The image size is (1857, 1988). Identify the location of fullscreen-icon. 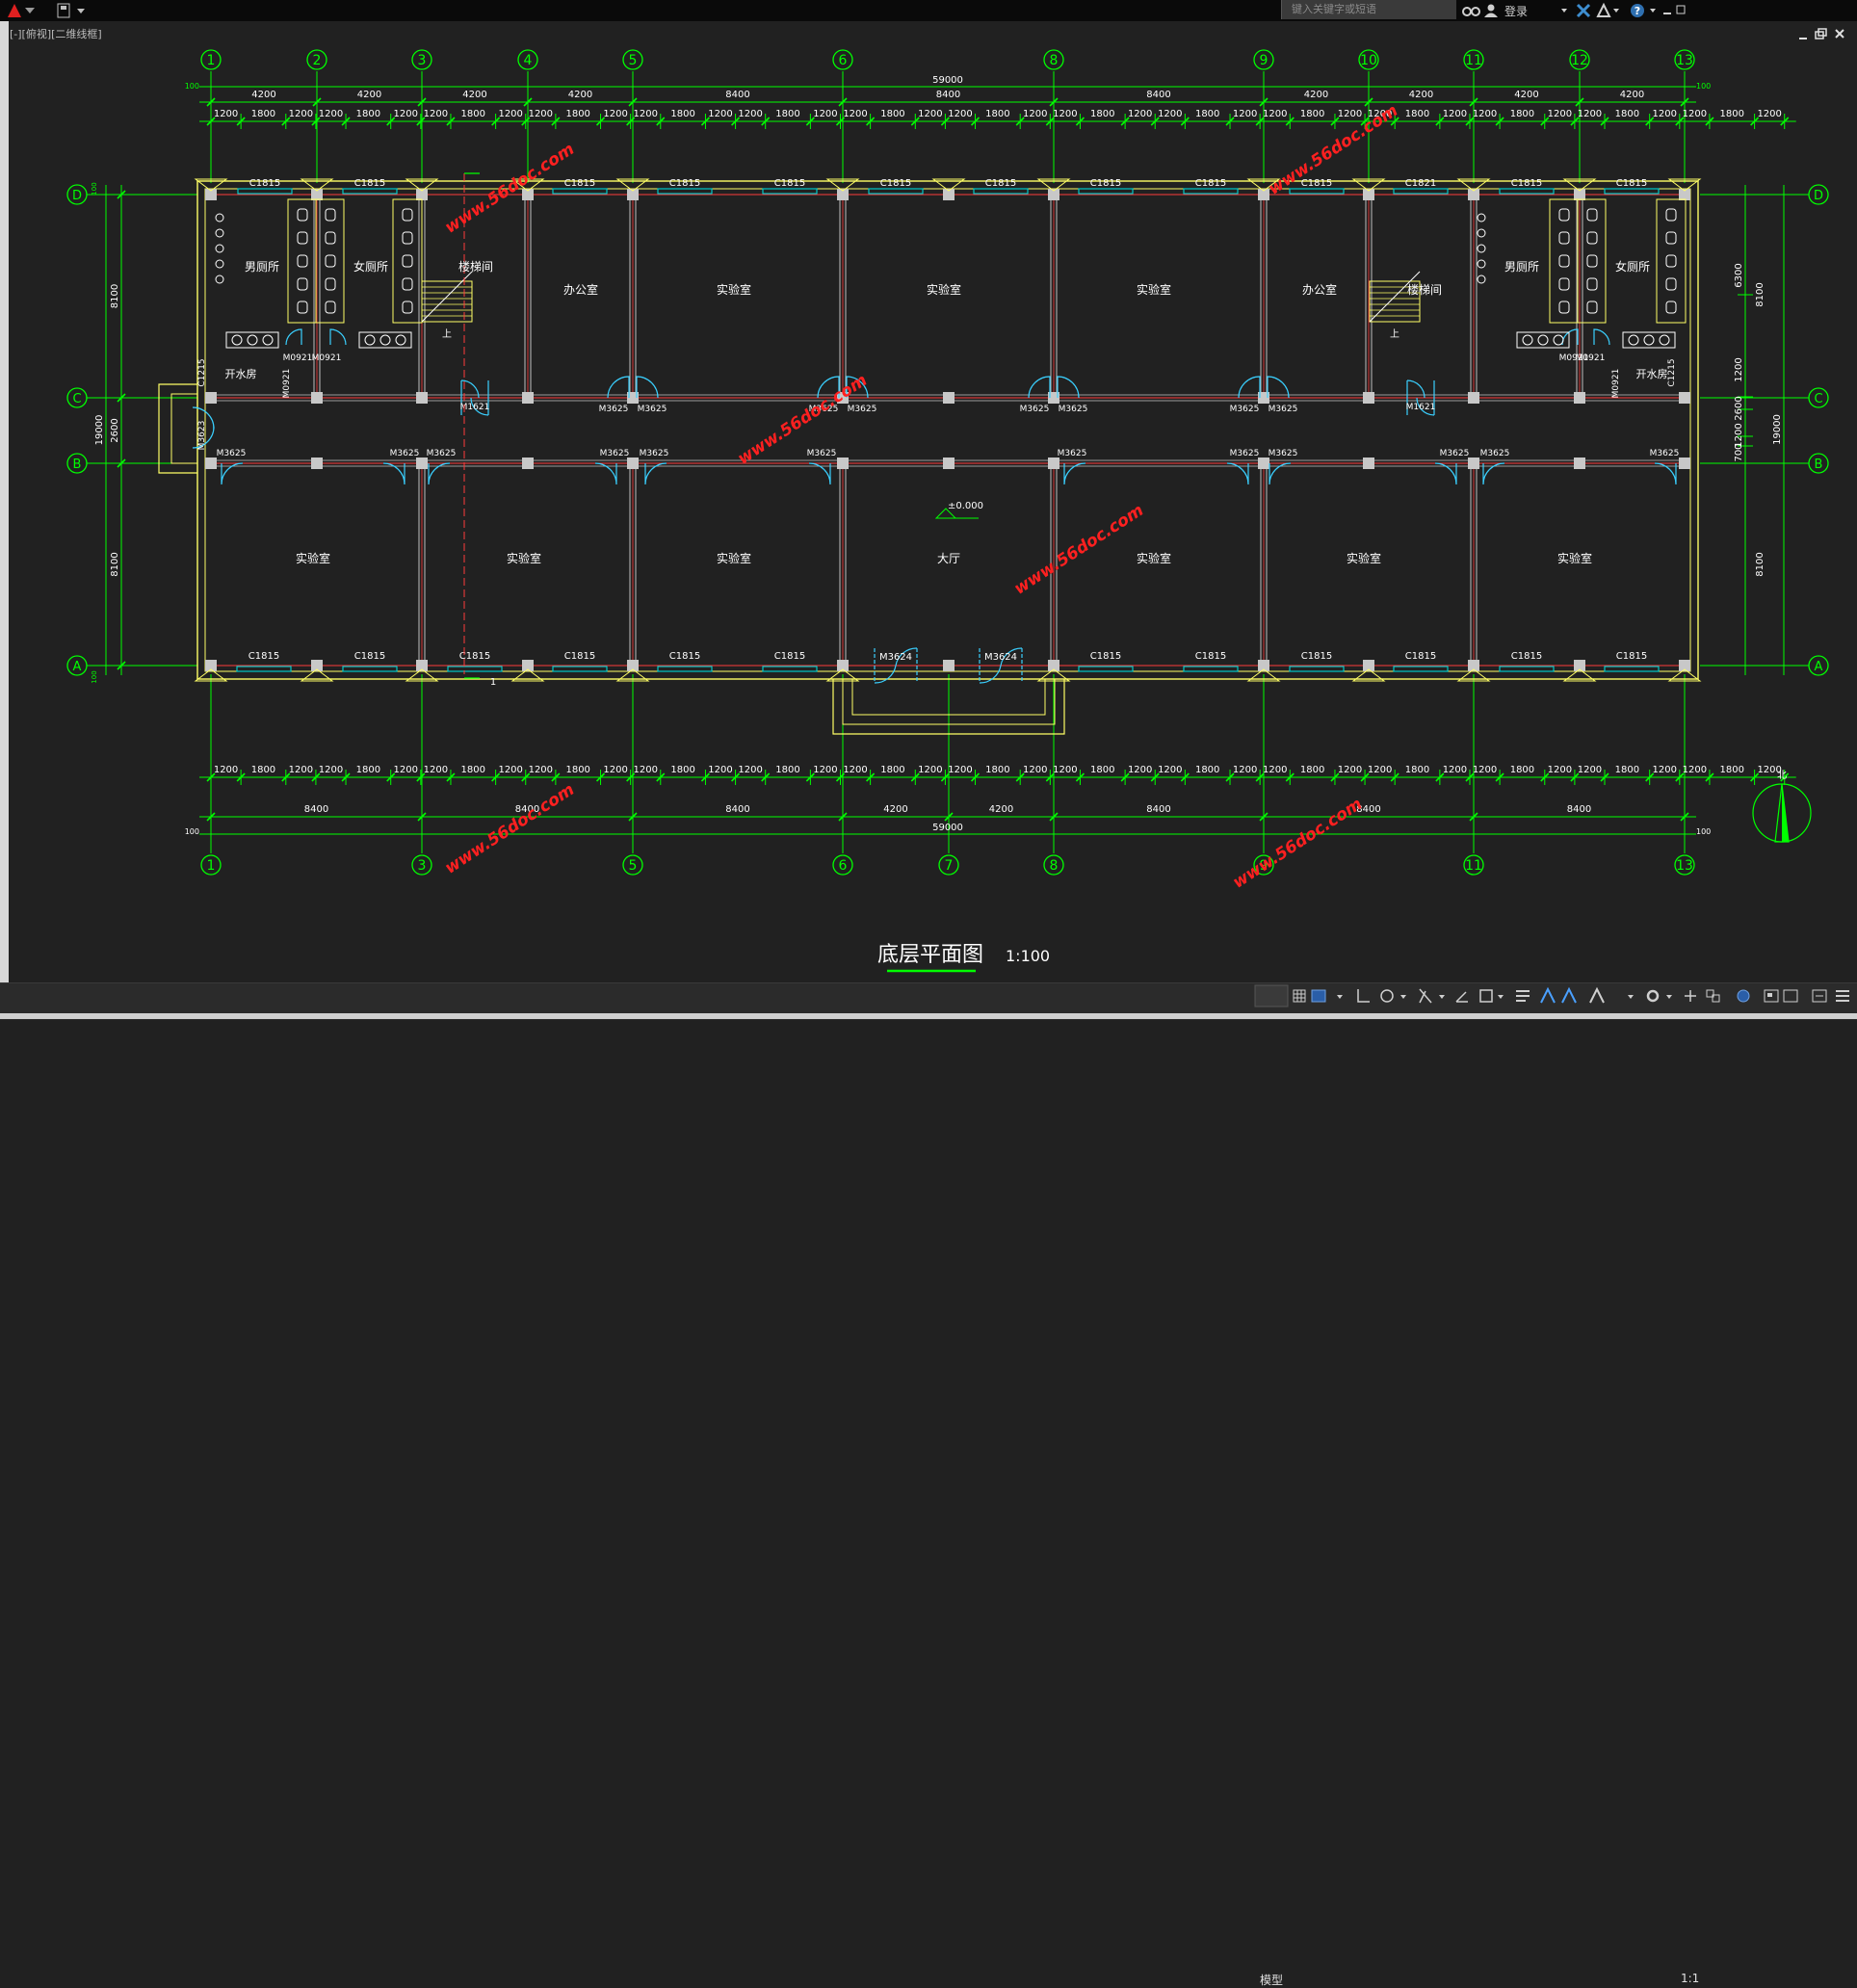
(1820, 996).